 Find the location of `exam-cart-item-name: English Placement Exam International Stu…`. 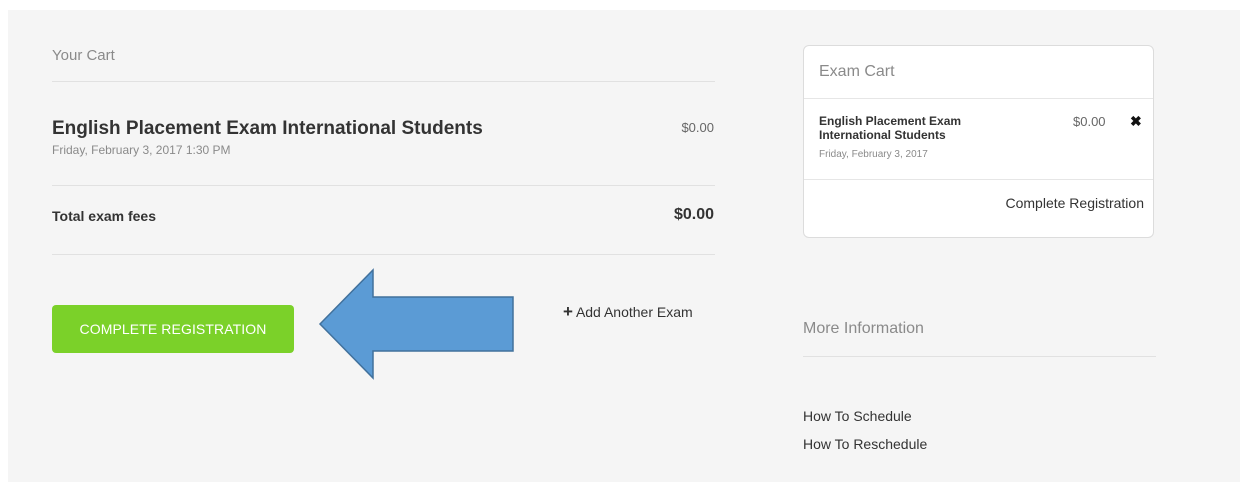

exam-cart-item-name: English Placement Exam International Stu… is located at coordinates (890, 128).